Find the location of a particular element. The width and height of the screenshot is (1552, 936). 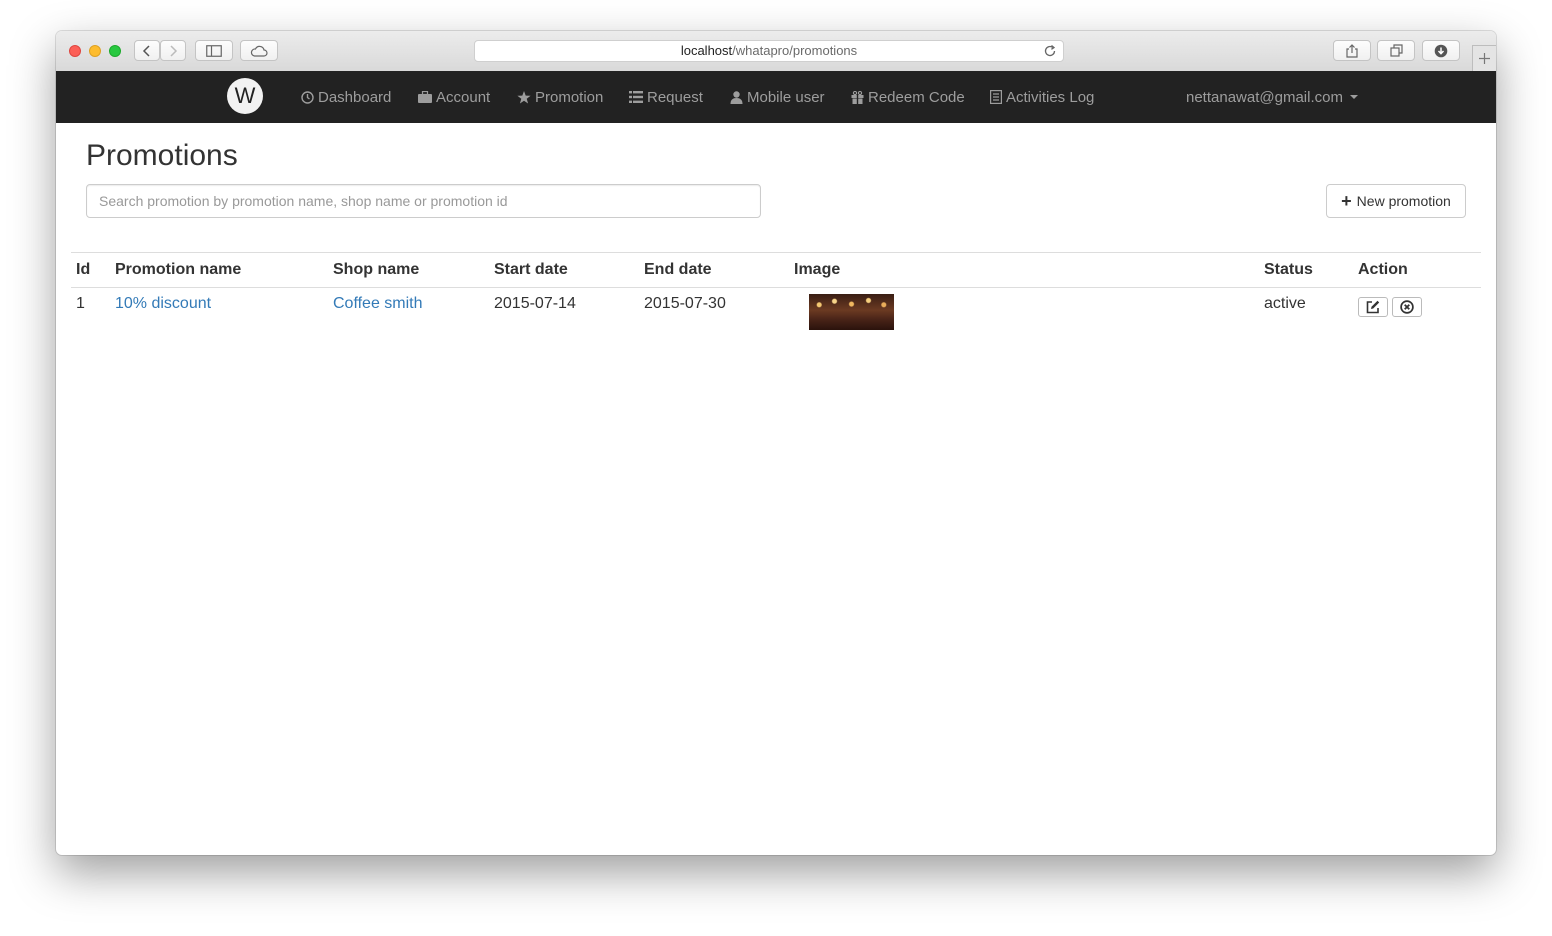

list-icon is located at coordinates (636, 97).